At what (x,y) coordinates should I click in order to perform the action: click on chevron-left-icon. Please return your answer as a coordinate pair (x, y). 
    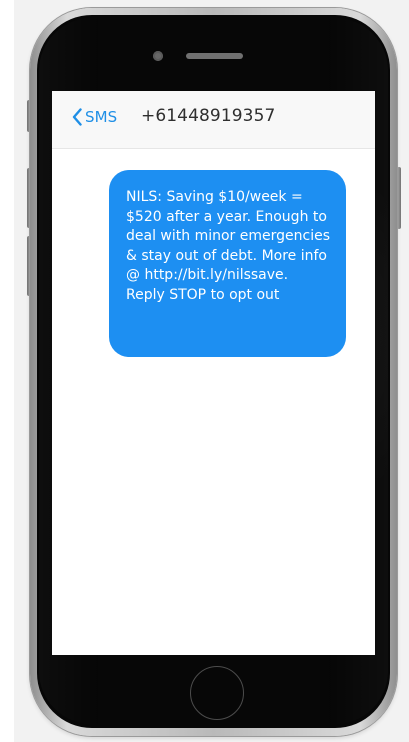
    Looking at the image, I should click on (77, 117).